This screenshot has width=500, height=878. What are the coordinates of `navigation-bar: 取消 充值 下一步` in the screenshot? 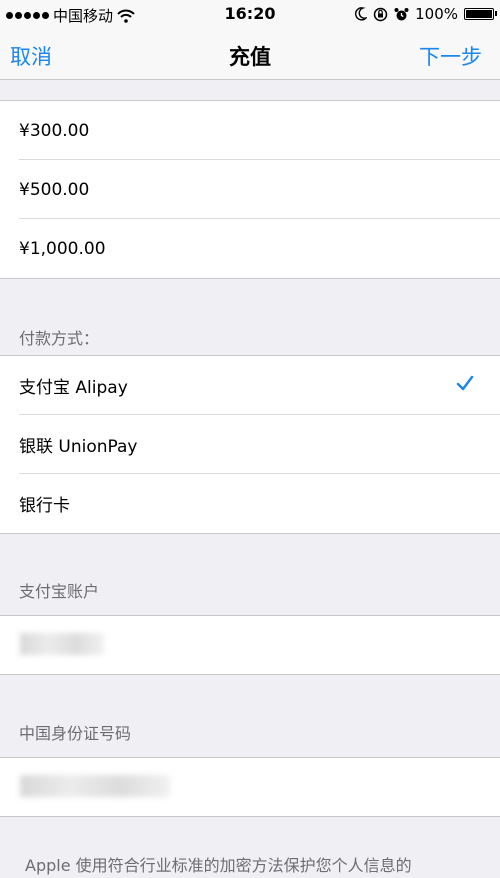 It's located at (250, 55).